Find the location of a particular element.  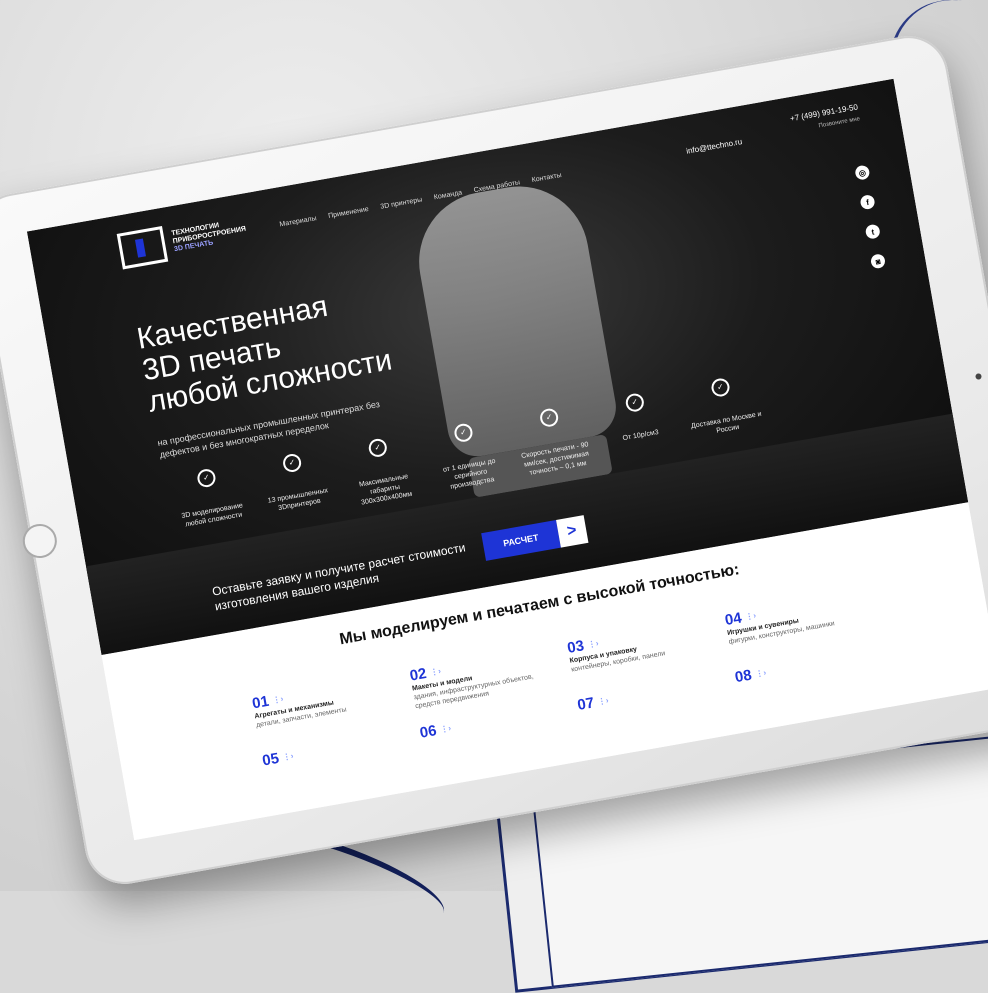

nav-item-materials: Материалы is located at coordinates (298, 221).